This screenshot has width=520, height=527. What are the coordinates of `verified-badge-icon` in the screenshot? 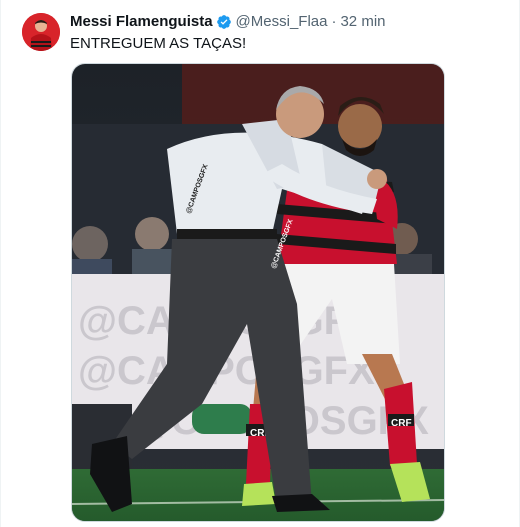 It's located at (223, 22).